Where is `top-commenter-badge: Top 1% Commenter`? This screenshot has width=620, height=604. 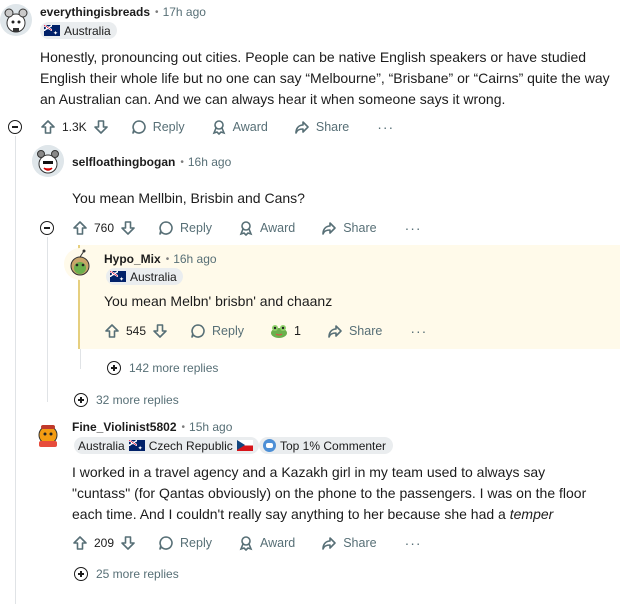 top-commenter-badge: Top 1% Commenter is located at coordinates (326, 445).